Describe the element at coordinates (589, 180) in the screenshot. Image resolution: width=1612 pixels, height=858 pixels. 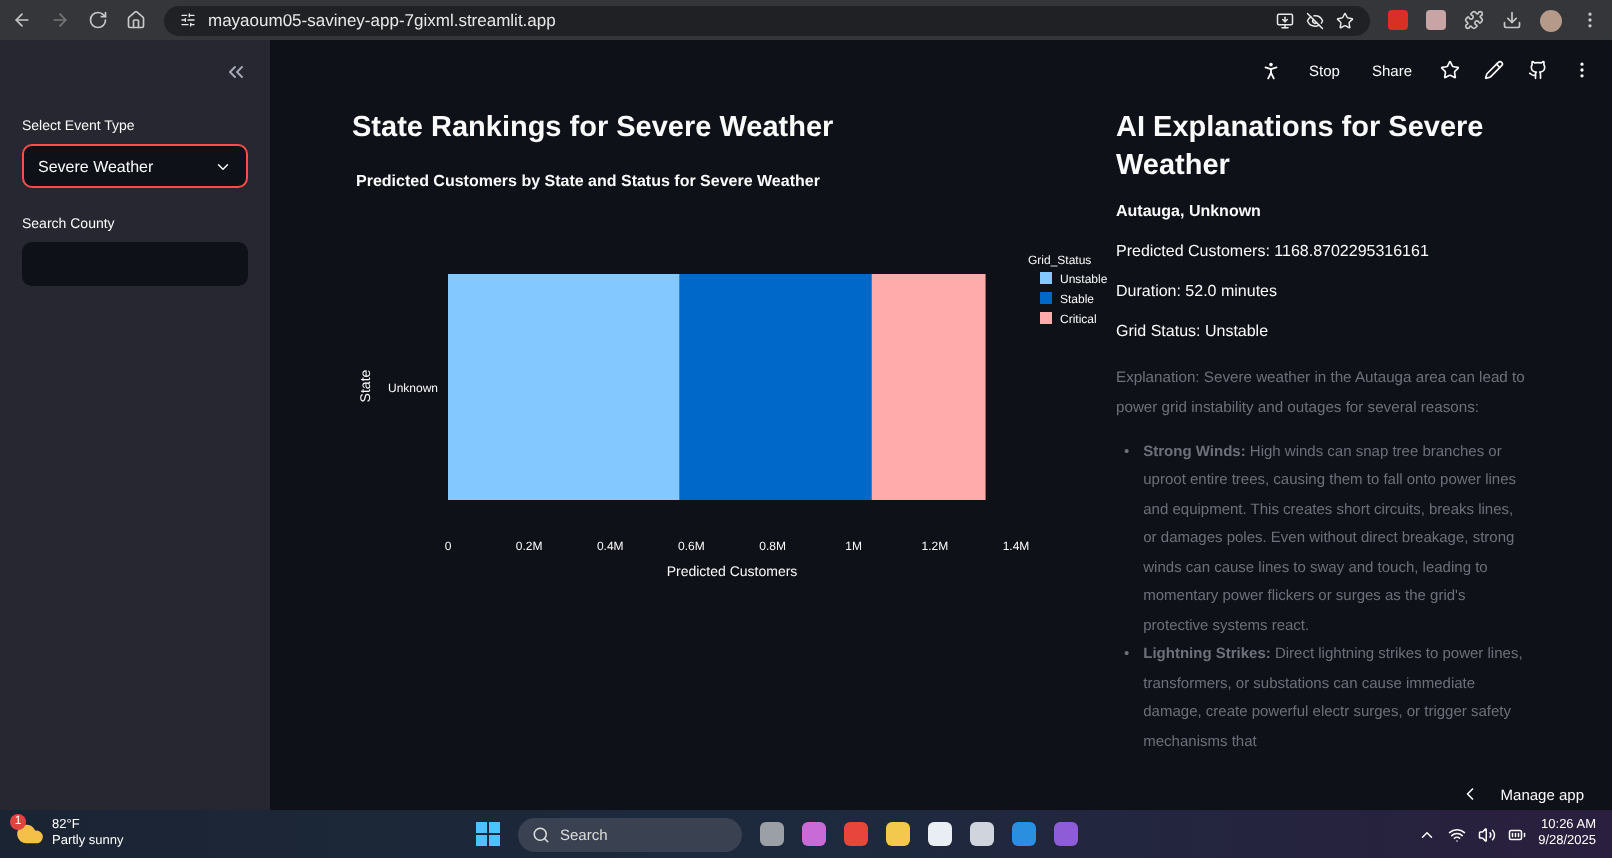
I see `chart-title: Predicted Customers by State and Status for Severe Weather` at that location.